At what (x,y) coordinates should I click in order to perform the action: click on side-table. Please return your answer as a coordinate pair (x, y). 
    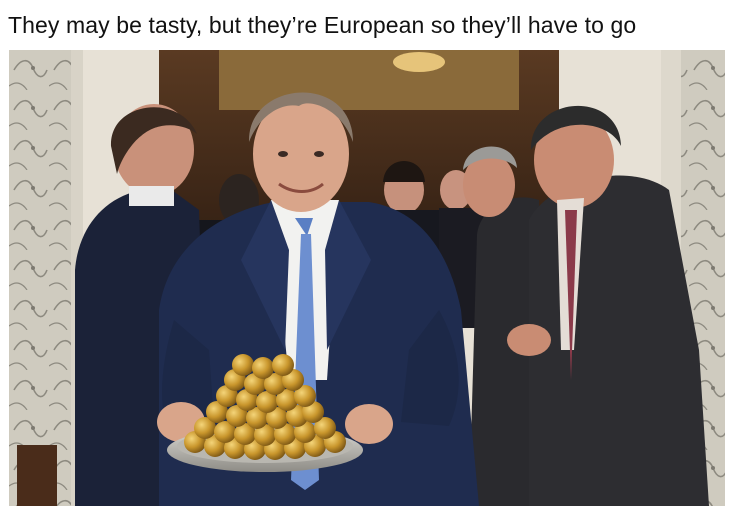
    Looking at the image, I should click on (37, 475).